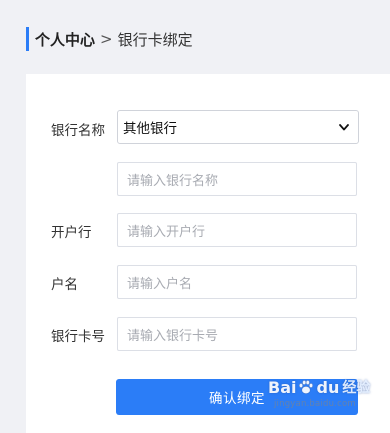  Describe the element at coordinates (173, 336) in the screenshot. I see `card-number-placeholder: 请输入银行卡号` at that location.